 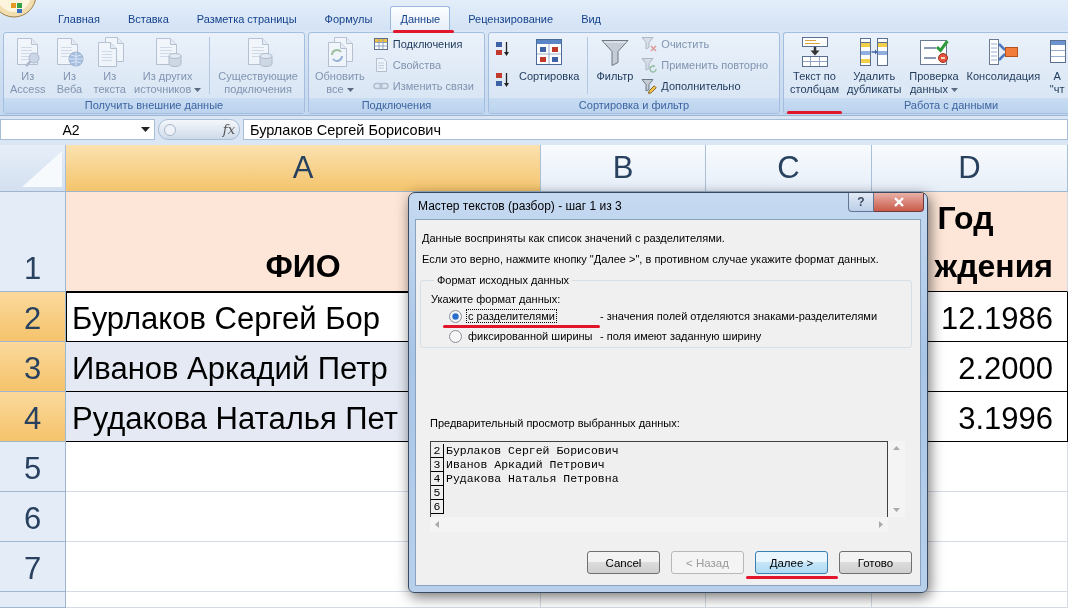 I want to click on ribbon-button: Консолидация, so click(x=1003, y=58).